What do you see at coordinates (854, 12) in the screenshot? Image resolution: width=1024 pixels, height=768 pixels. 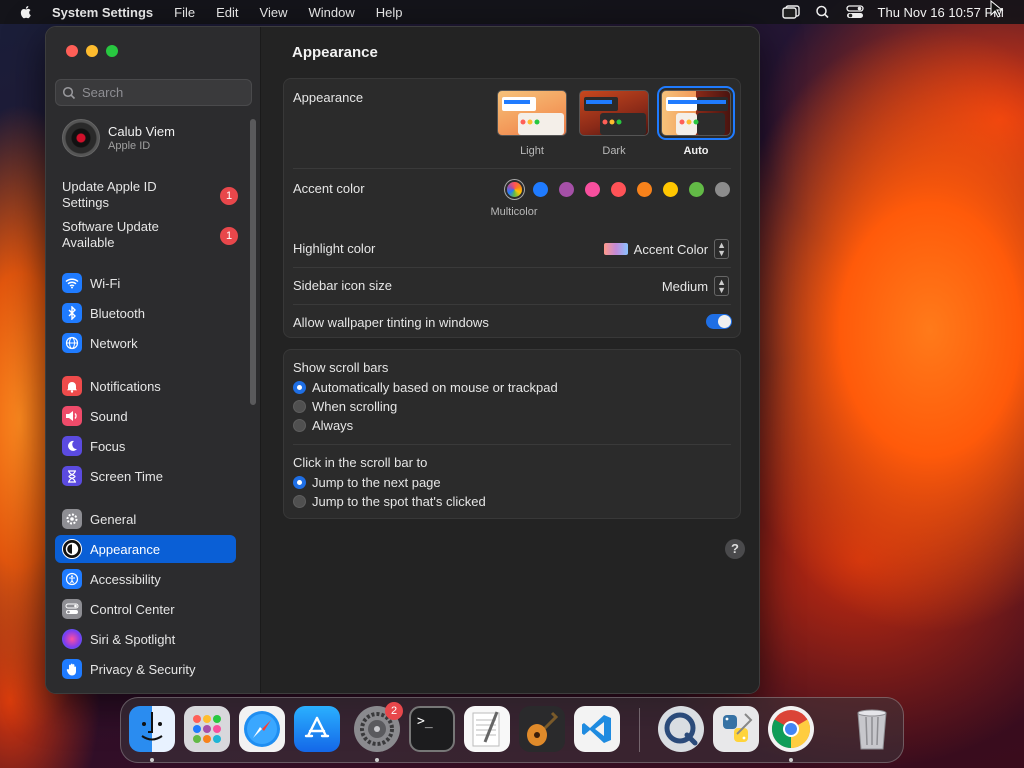 I see `control-center-icon` at bounding box center [854, 12].